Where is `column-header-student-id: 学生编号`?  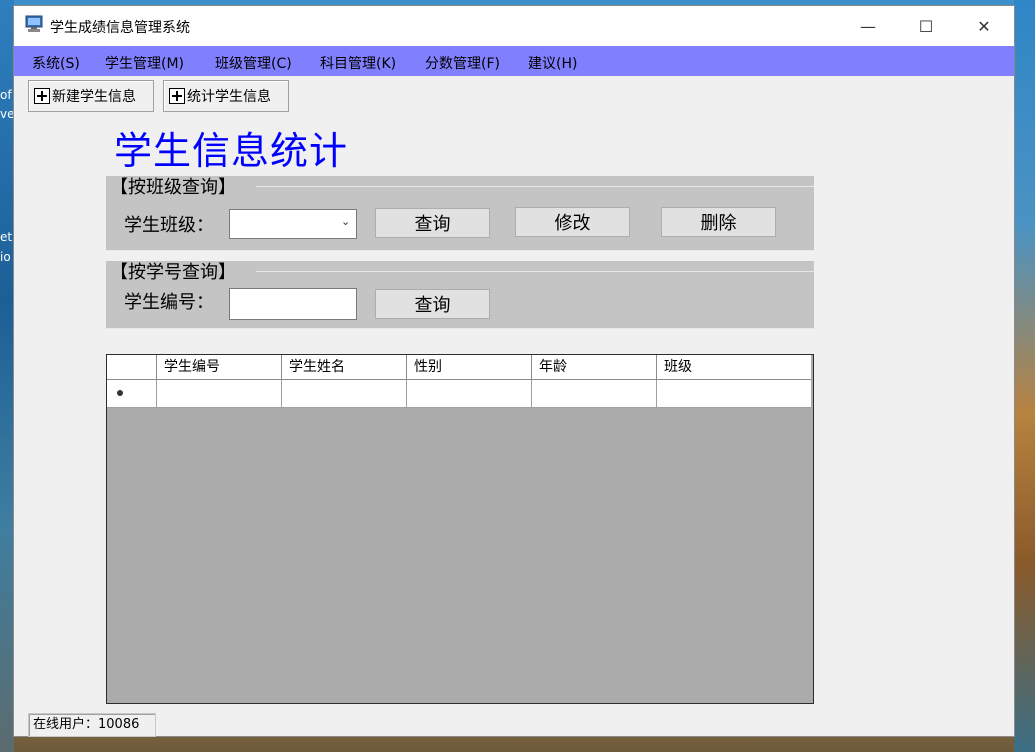
column-header-student-id: 学生编号 is located at coordinates (219, 367).